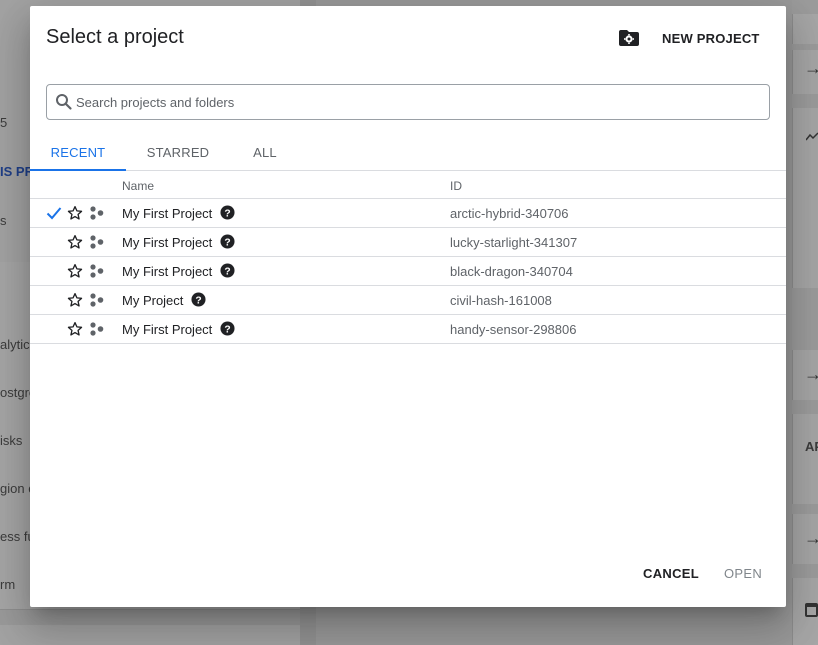 This screenshot has height=645, width=818. I want to click on check-icon, so click(54, 213).